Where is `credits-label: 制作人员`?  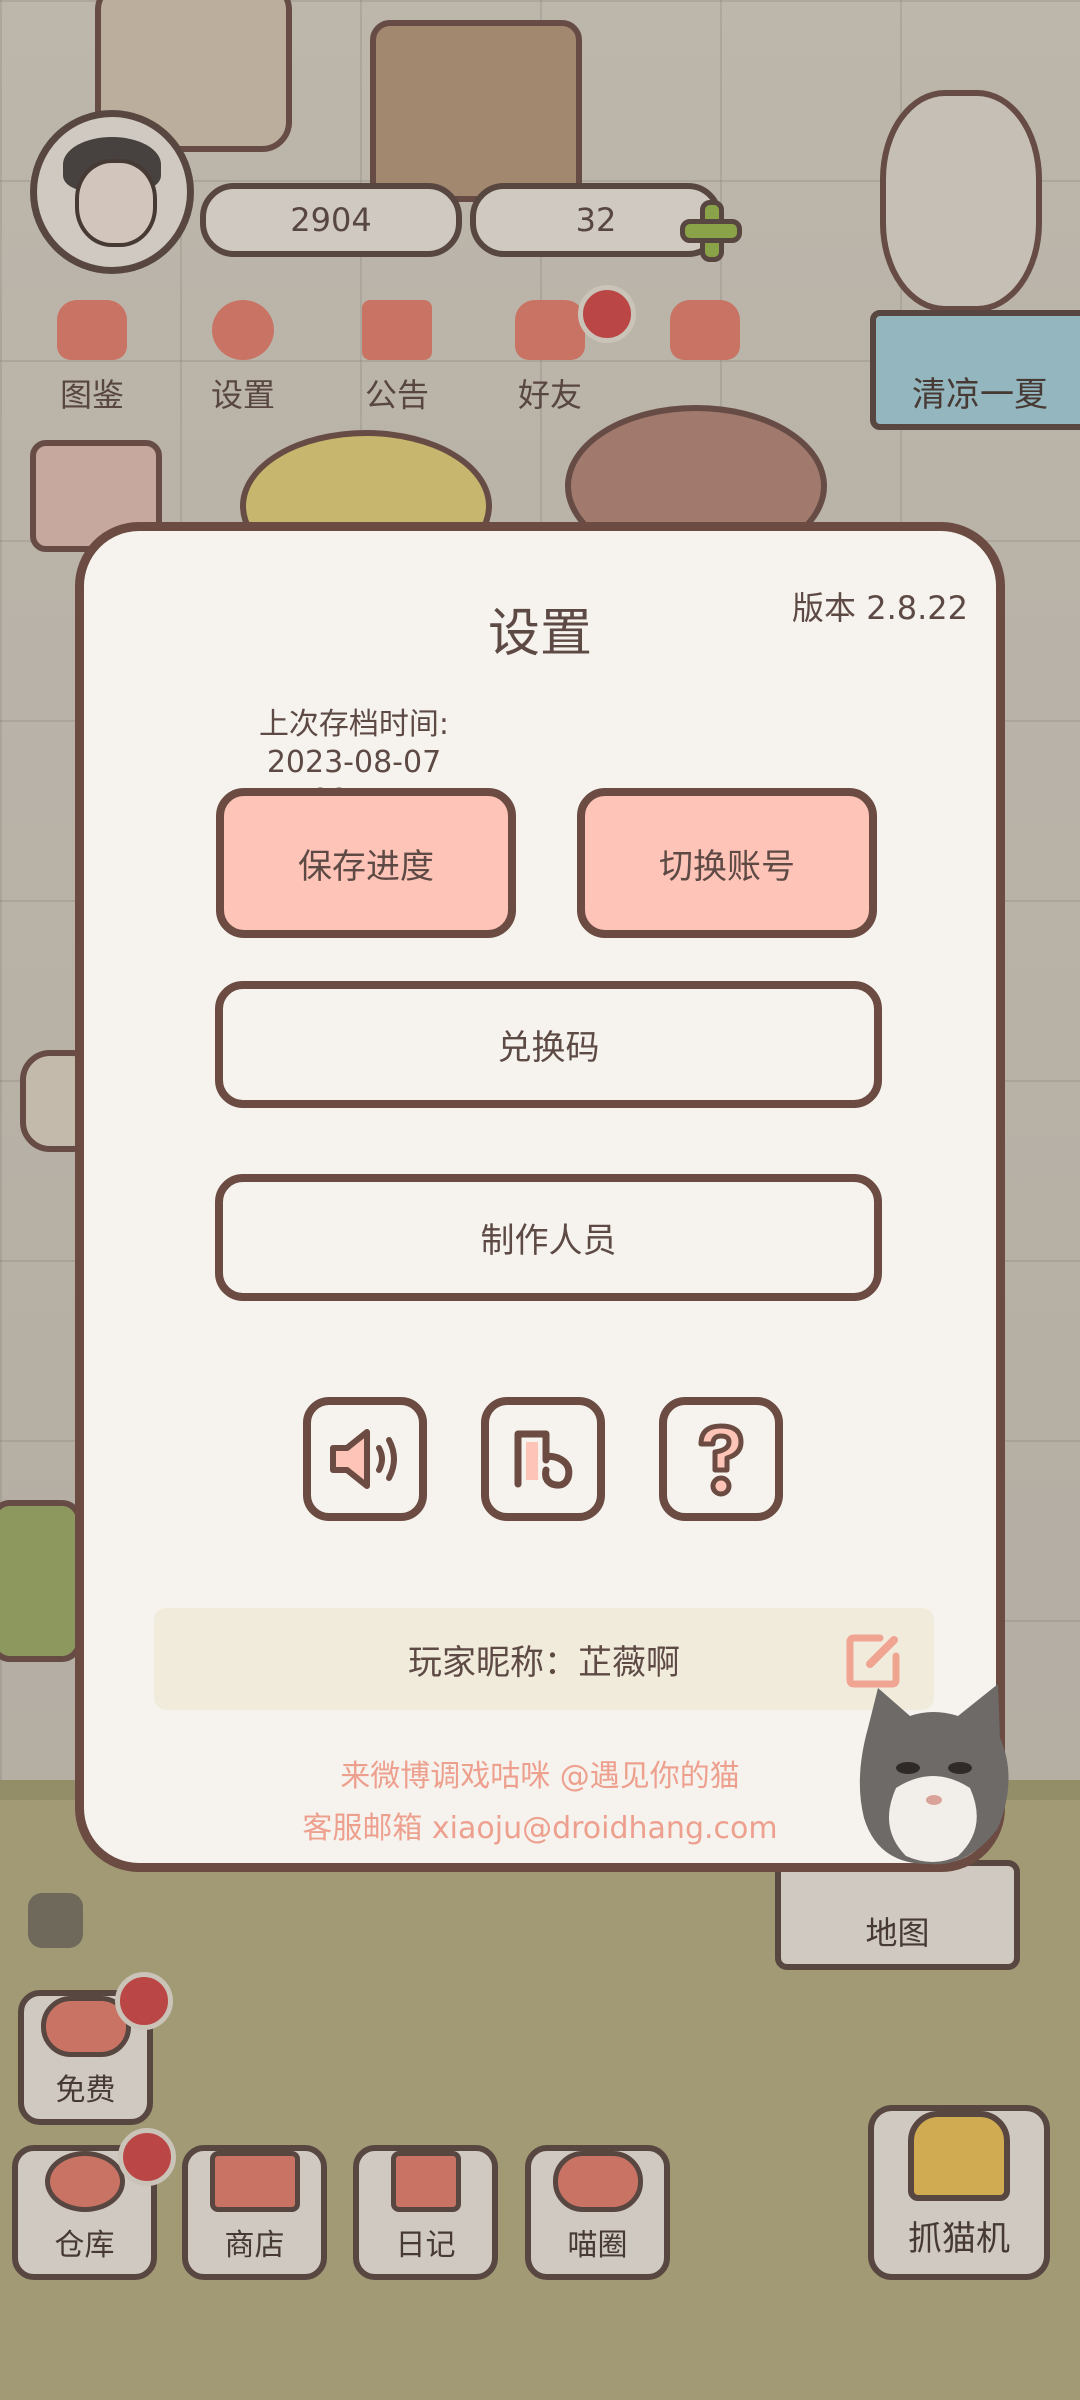 credits-label: 制作人员 is located at coordinates (548, 1241).